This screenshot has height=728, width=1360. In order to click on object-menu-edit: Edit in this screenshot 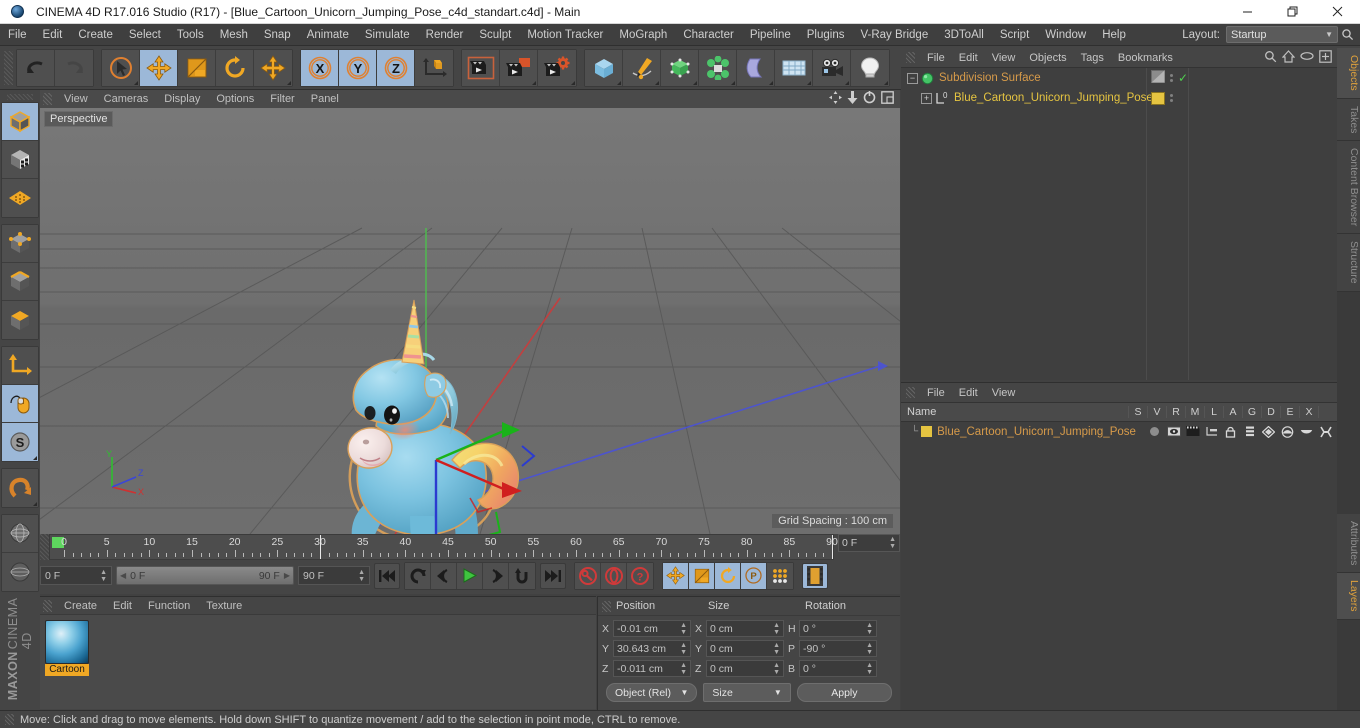, I will do `click(968, 58)`.